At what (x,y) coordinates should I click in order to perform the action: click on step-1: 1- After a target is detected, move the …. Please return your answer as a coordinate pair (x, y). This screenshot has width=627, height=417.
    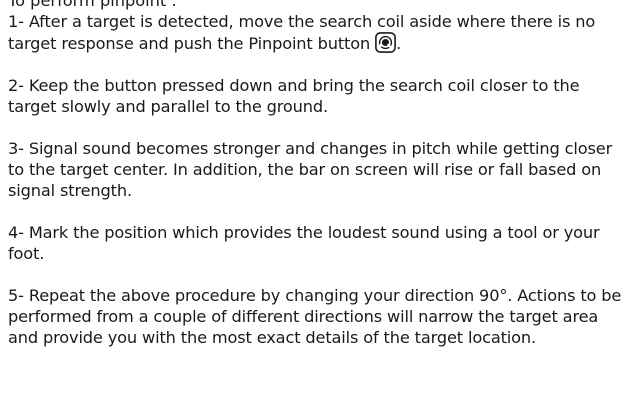
    Looking at the image, I should click on (315, 32).